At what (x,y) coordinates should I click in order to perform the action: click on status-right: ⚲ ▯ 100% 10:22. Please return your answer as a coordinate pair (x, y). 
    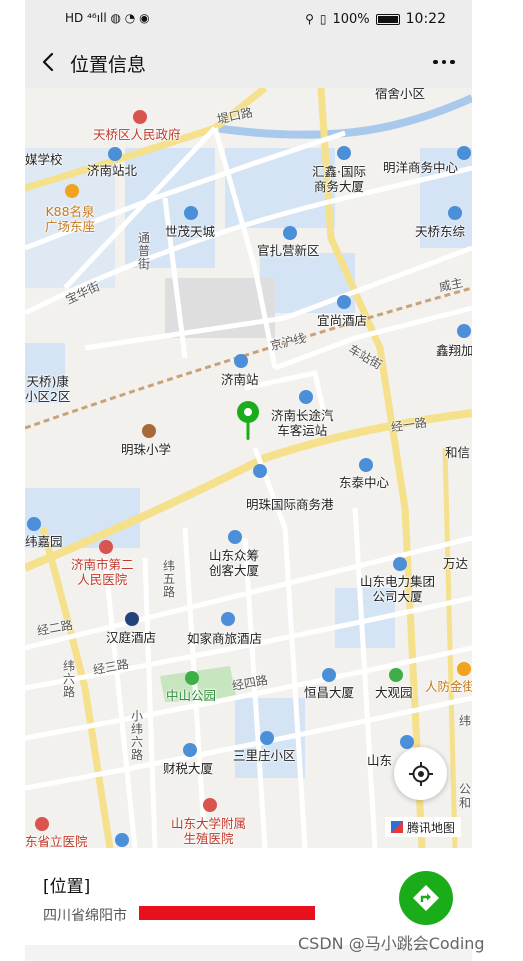
    Looking at the image, I should click on (375, 19).